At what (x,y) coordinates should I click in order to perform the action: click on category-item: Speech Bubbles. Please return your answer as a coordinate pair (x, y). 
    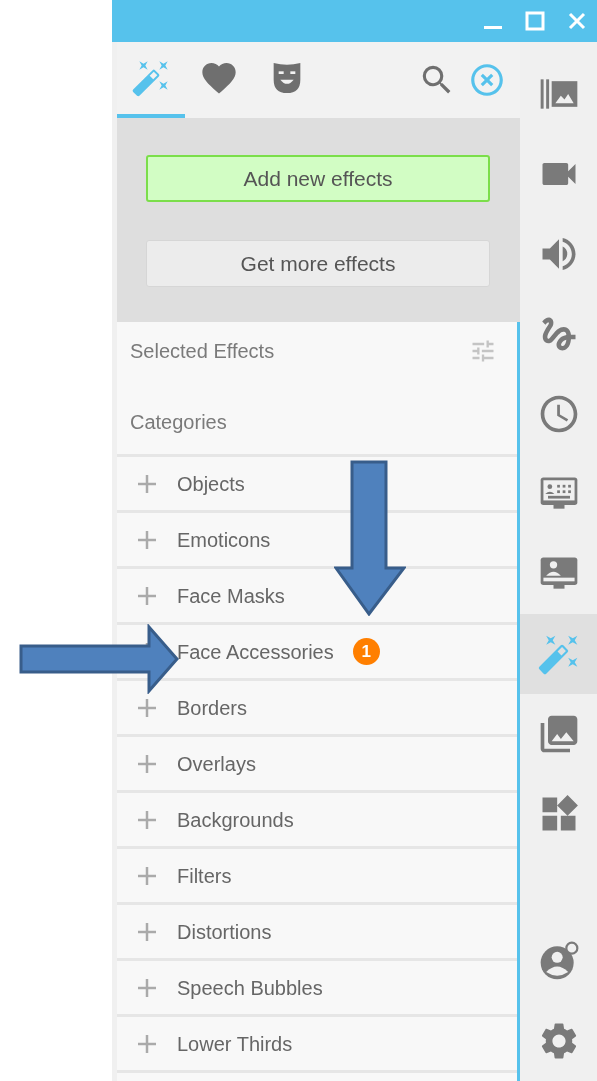
    Looking at the image, I should click on (250, 987).